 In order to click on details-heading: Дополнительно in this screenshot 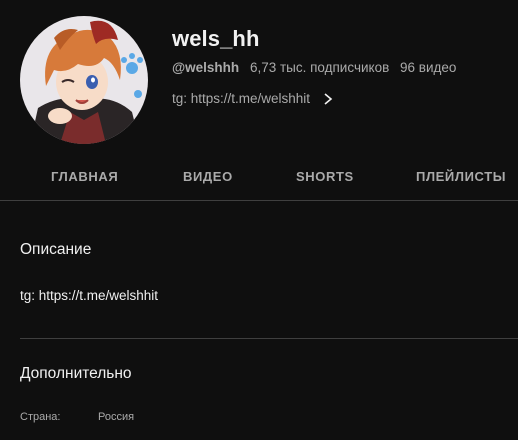, I will do `click(76, 373)`.